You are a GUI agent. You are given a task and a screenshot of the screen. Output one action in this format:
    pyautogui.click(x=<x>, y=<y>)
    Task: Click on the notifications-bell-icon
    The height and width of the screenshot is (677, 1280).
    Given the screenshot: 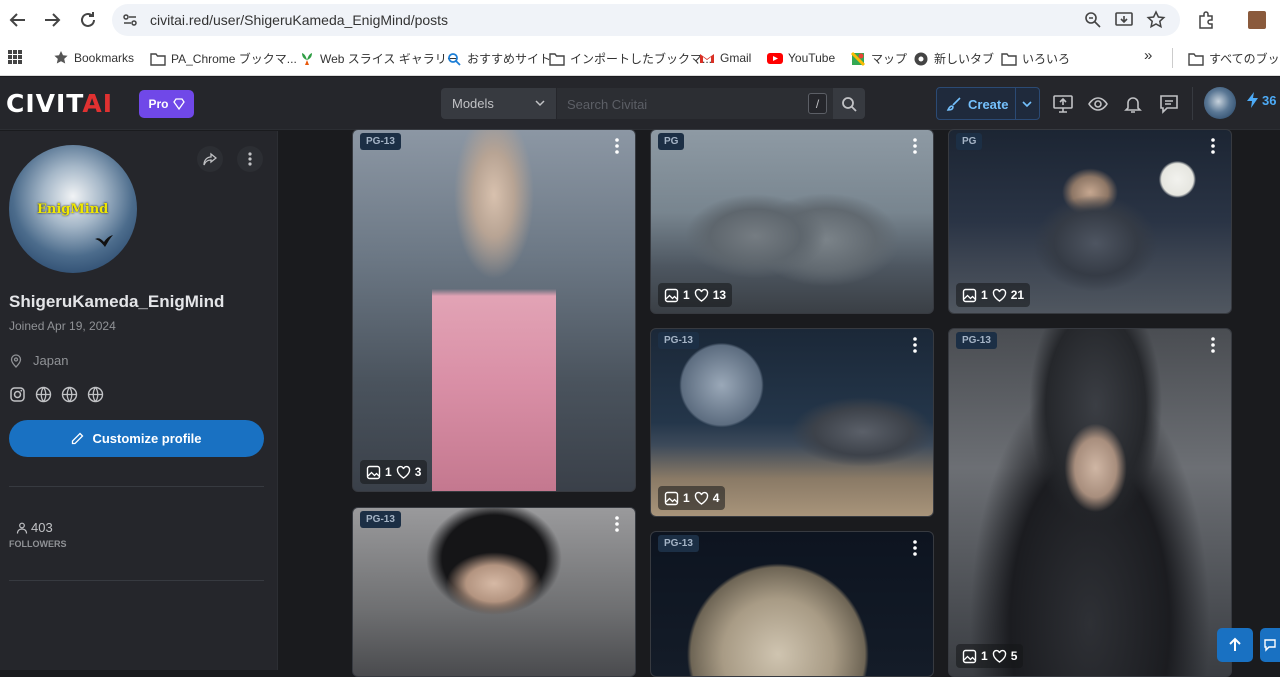 What is the action you would take?
    pyautogui.click(x=1133, y=104)
    